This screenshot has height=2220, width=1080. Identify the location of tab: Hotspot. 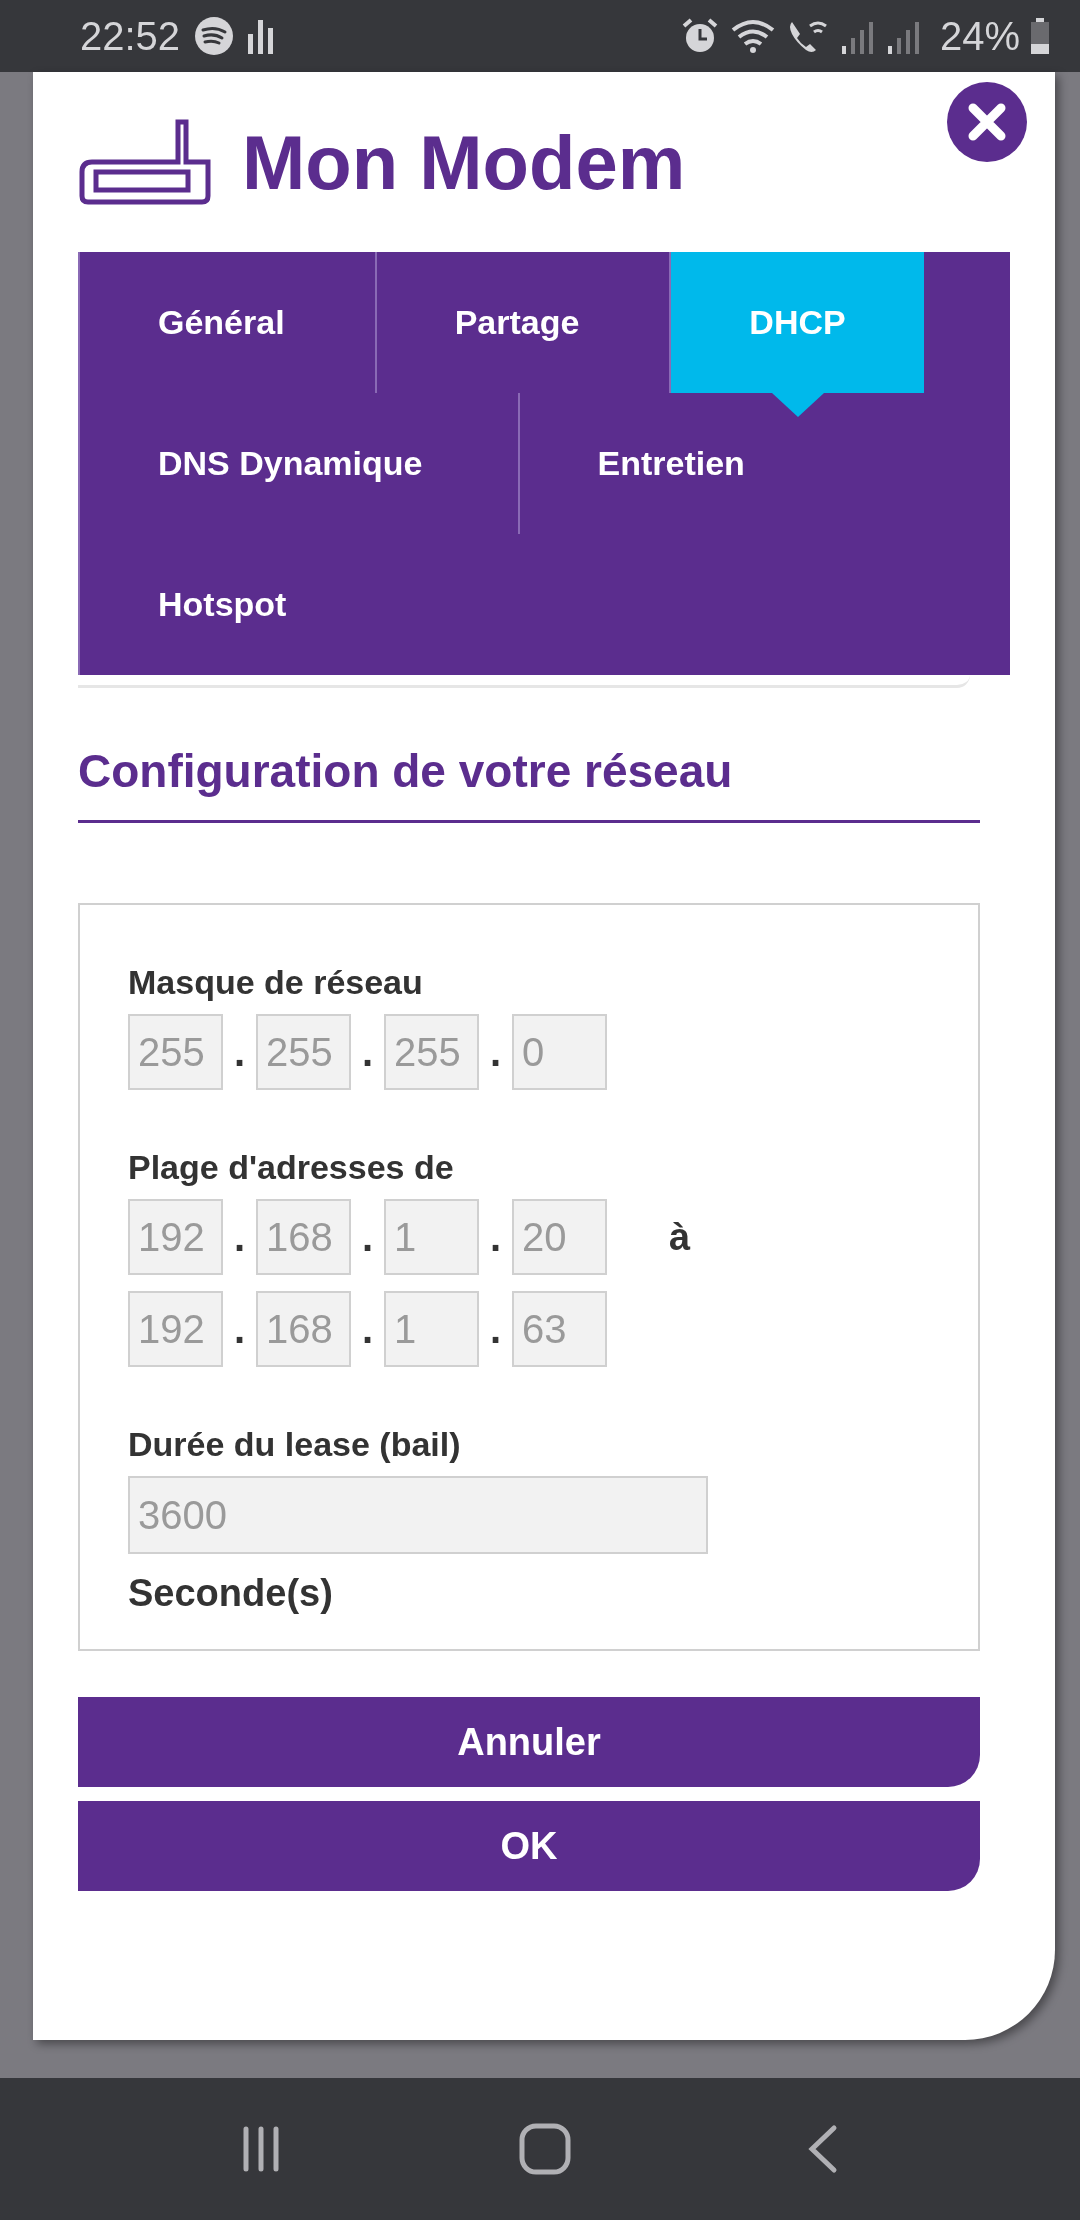
(227, 604).